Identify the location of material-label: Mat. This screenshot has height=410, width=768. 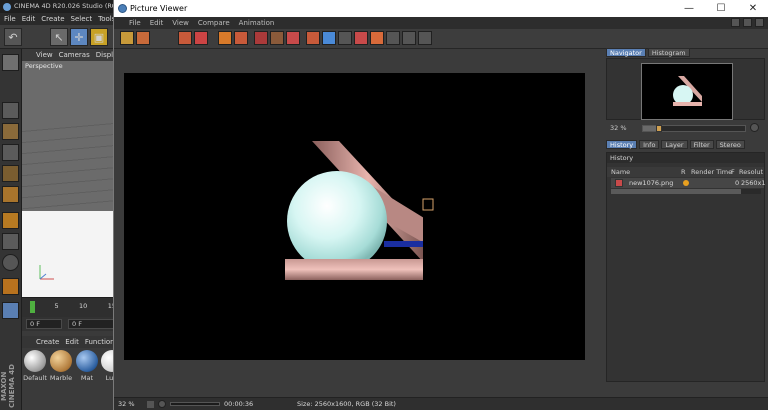
(87, 378).